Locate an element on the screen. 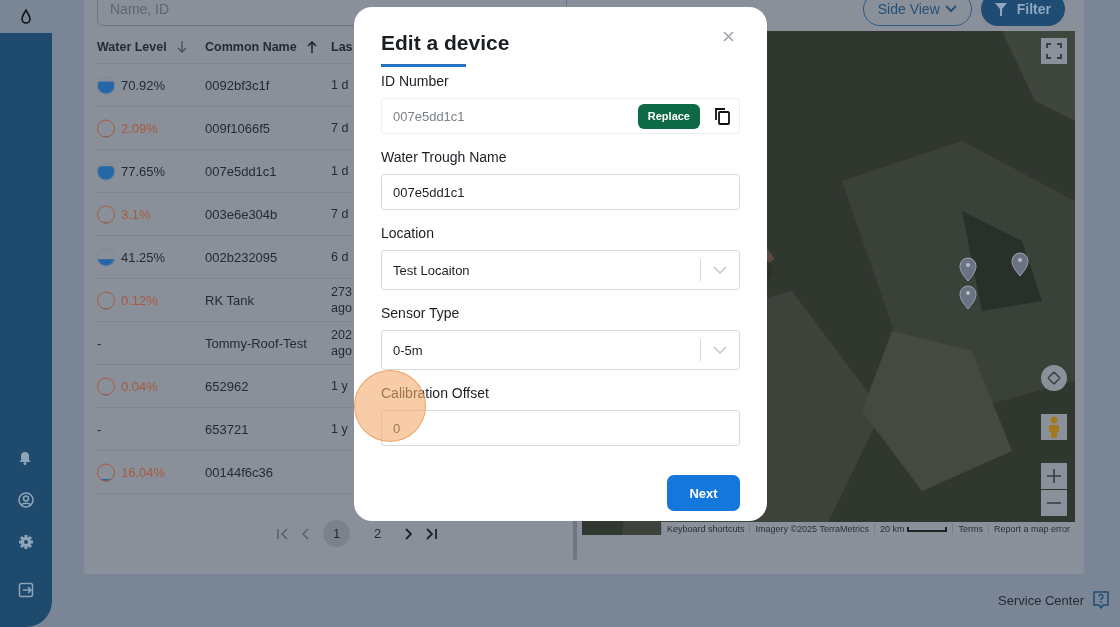 This screenshot has width=1120, height=627. zoom-out-button is located at coordinates (1054, 503).